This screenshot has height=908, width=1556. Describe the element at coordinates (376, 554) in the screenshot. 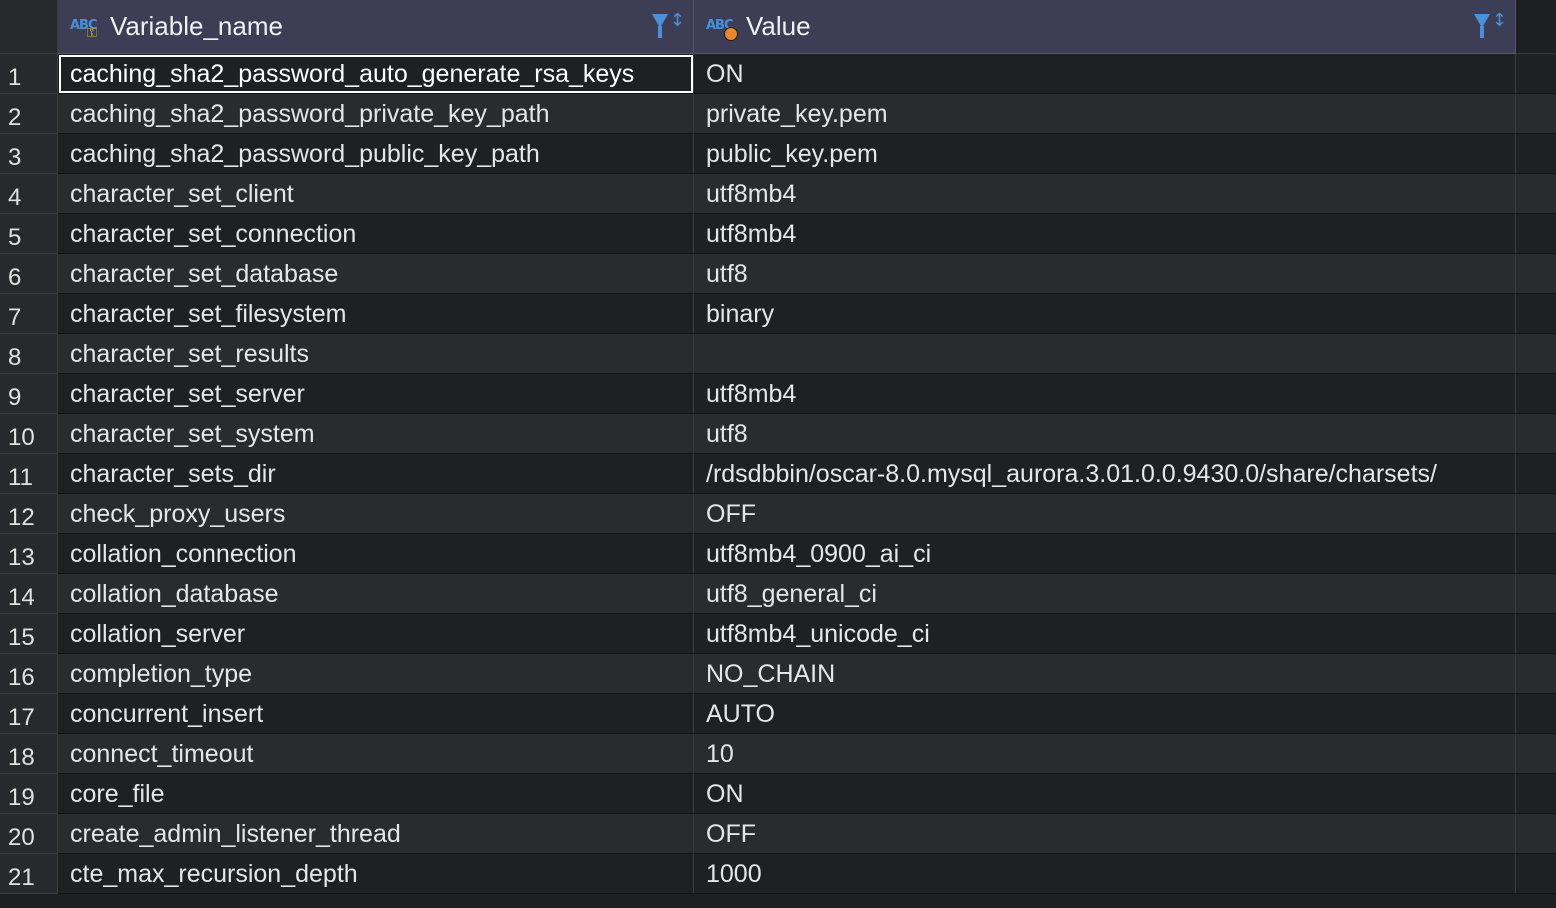

I see `cell-variable-name: collation_connection` at that location.